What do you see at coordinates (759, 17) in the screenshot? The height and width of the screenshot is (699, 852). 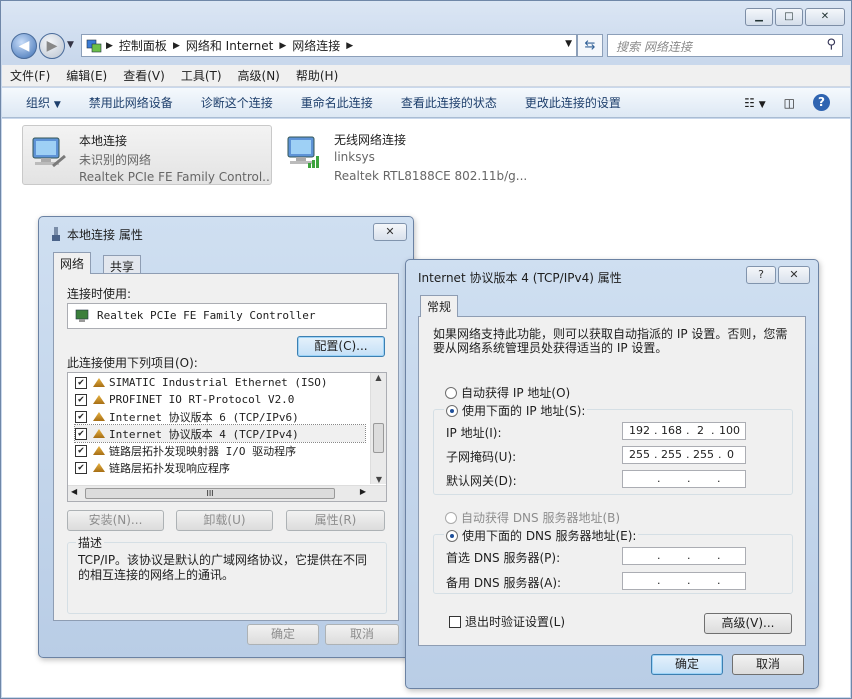 I see `minimize-button: ▁` at bounding box center [759, 17].